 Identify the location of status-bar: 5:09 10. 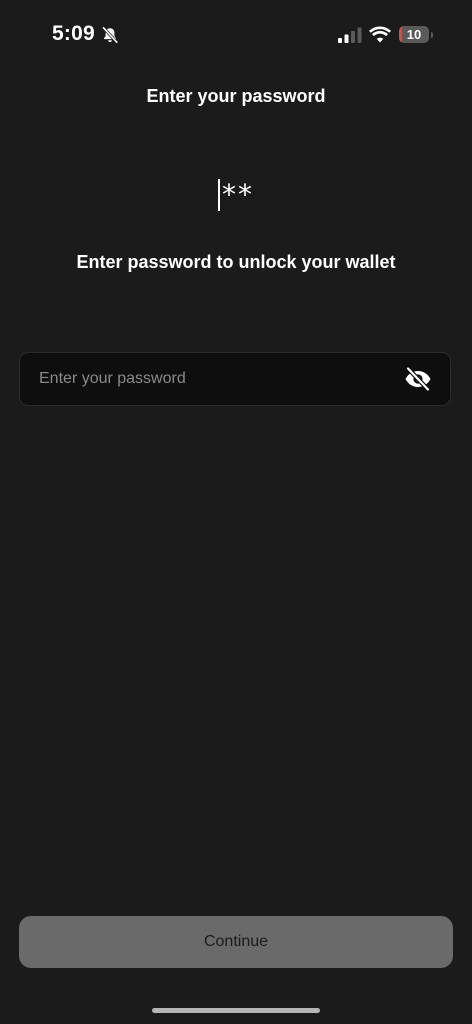
(236, 35).